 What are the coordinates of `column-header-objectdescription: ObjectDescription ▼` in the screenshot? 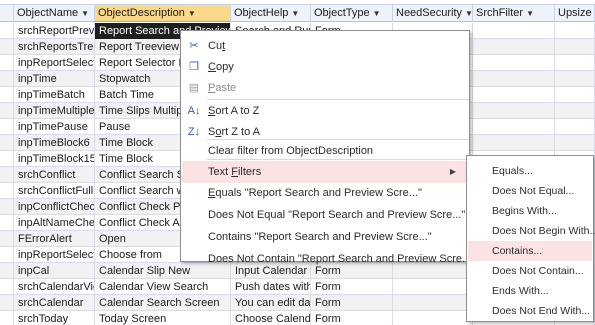 It's located at (163, 13).